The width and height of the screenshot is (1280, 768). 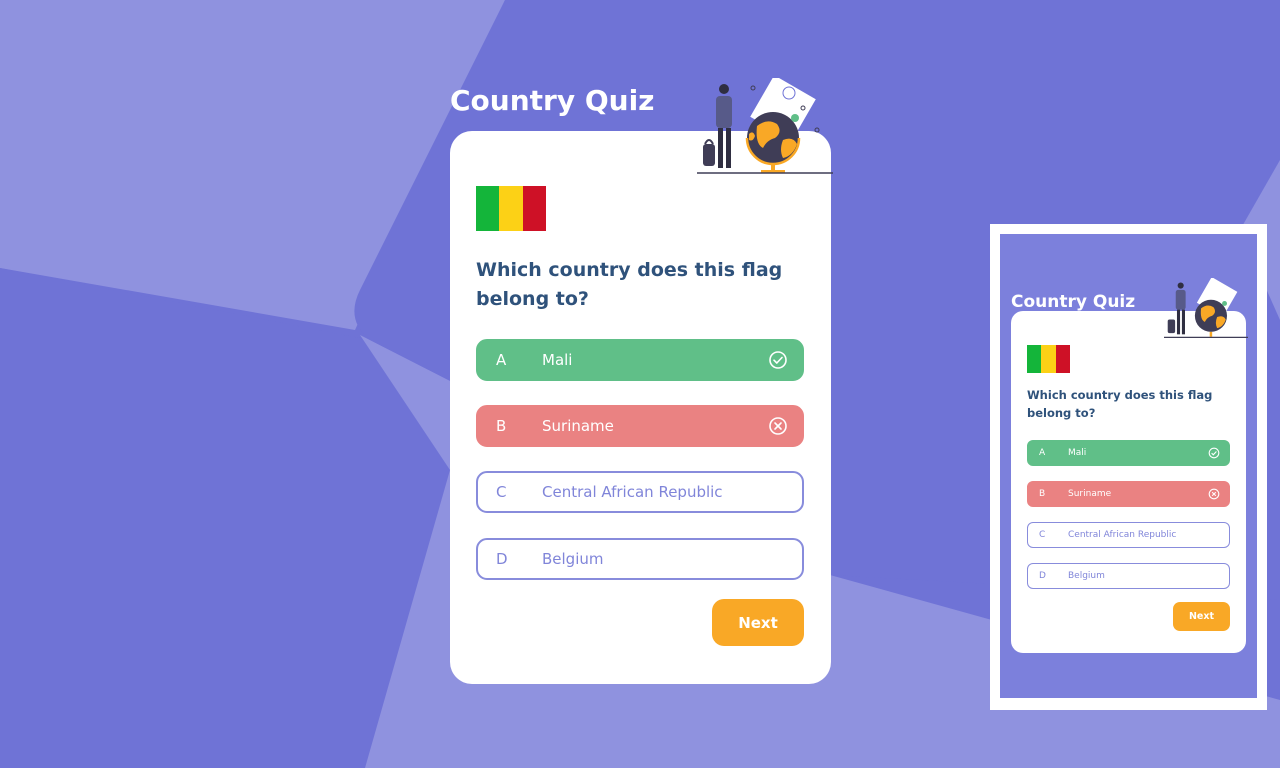 I want to click on mobile-option-c: C Central African Republic, so click(x=1128, y=535).